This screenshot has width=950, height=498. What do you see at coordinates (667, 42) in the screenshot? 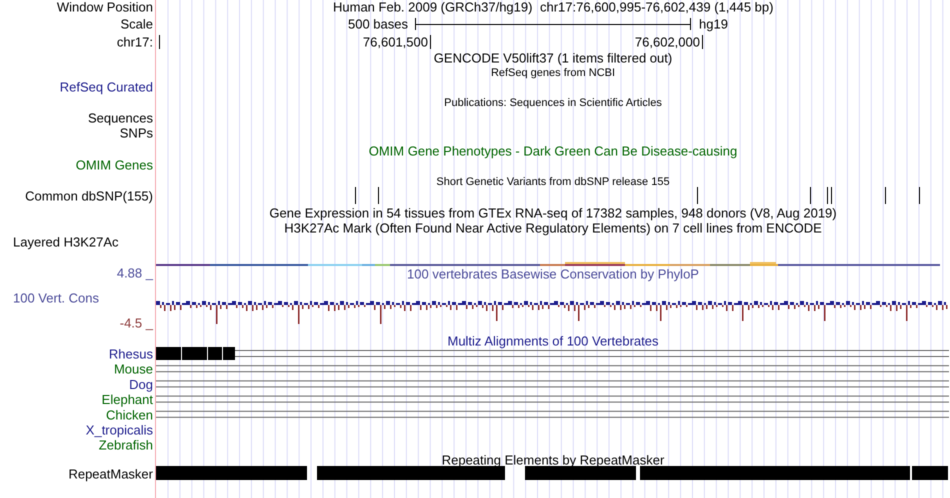
I see `ruler-label: 76,602,000` at bounding box center [667, 42].